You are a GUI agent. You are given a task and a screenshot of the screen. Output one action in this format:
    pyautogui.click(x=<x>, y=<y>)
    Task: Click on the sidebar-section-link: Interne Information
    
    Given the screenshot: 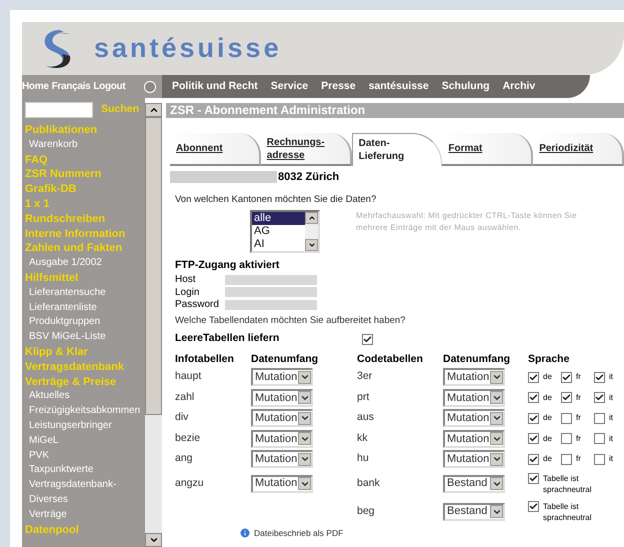 What is the action you would take?
    pyautogui.click(x=85, y=234)
    